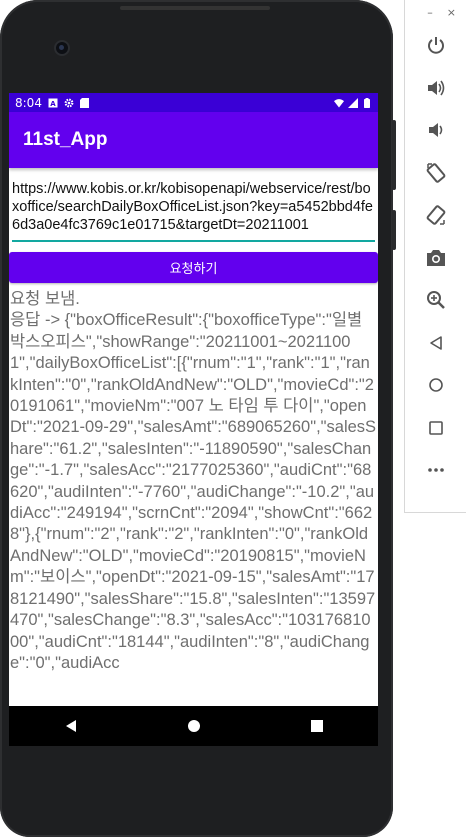 This screenshot has height=837, width=466. What do you see at coordinates (45, 299) in the screenshot?
I see `request-sent-text: 요청 보냄.` at bounding box center [45, 299].